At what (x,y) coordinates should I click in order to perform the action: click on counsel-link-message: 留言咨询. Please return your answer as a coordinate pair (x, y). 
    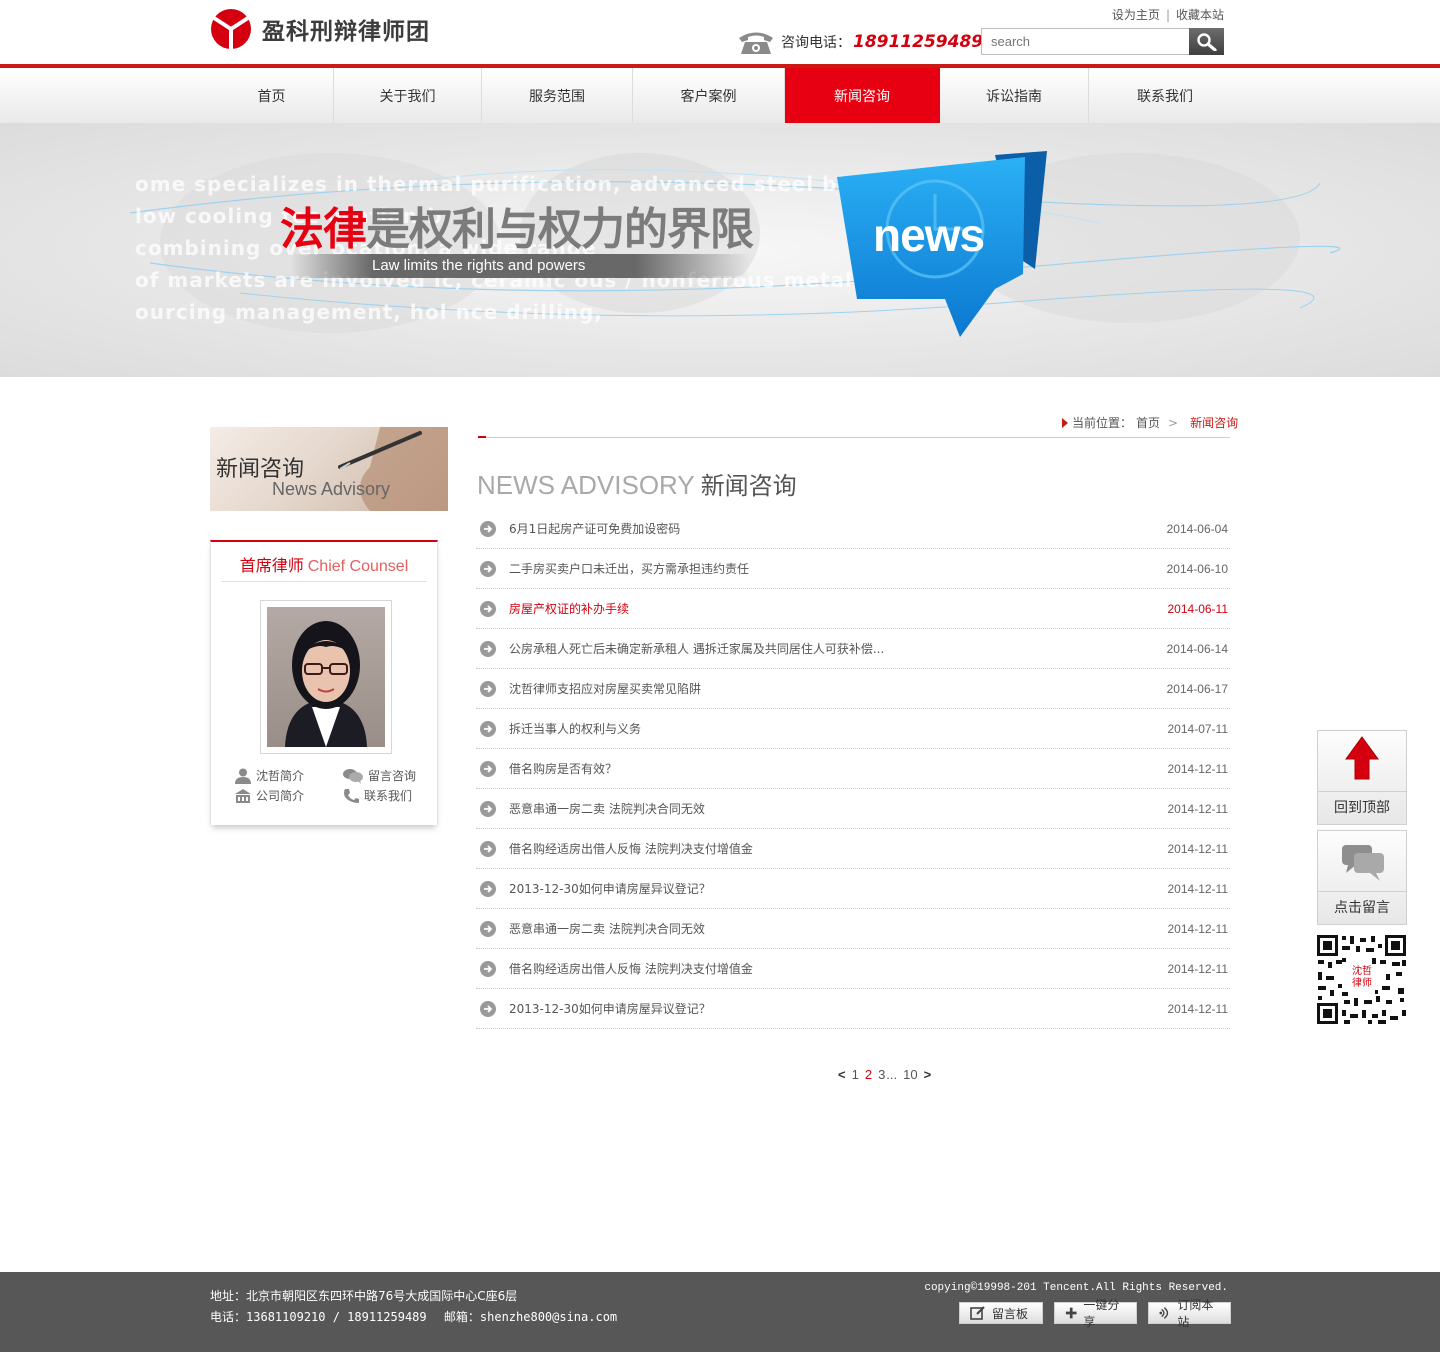
    Looking at the image, I should click on (383, 775).